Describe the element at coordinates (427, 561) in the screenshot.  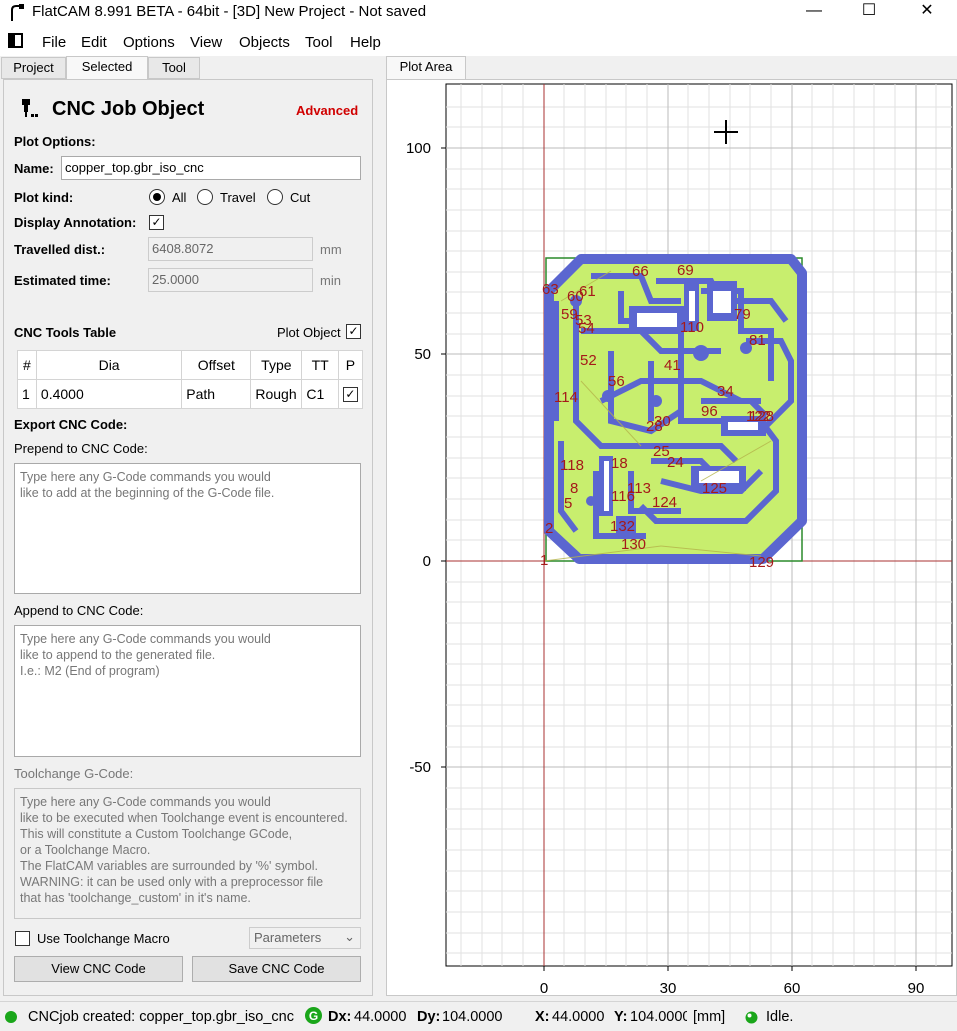
I see `y-tick-label: 0` at that location.